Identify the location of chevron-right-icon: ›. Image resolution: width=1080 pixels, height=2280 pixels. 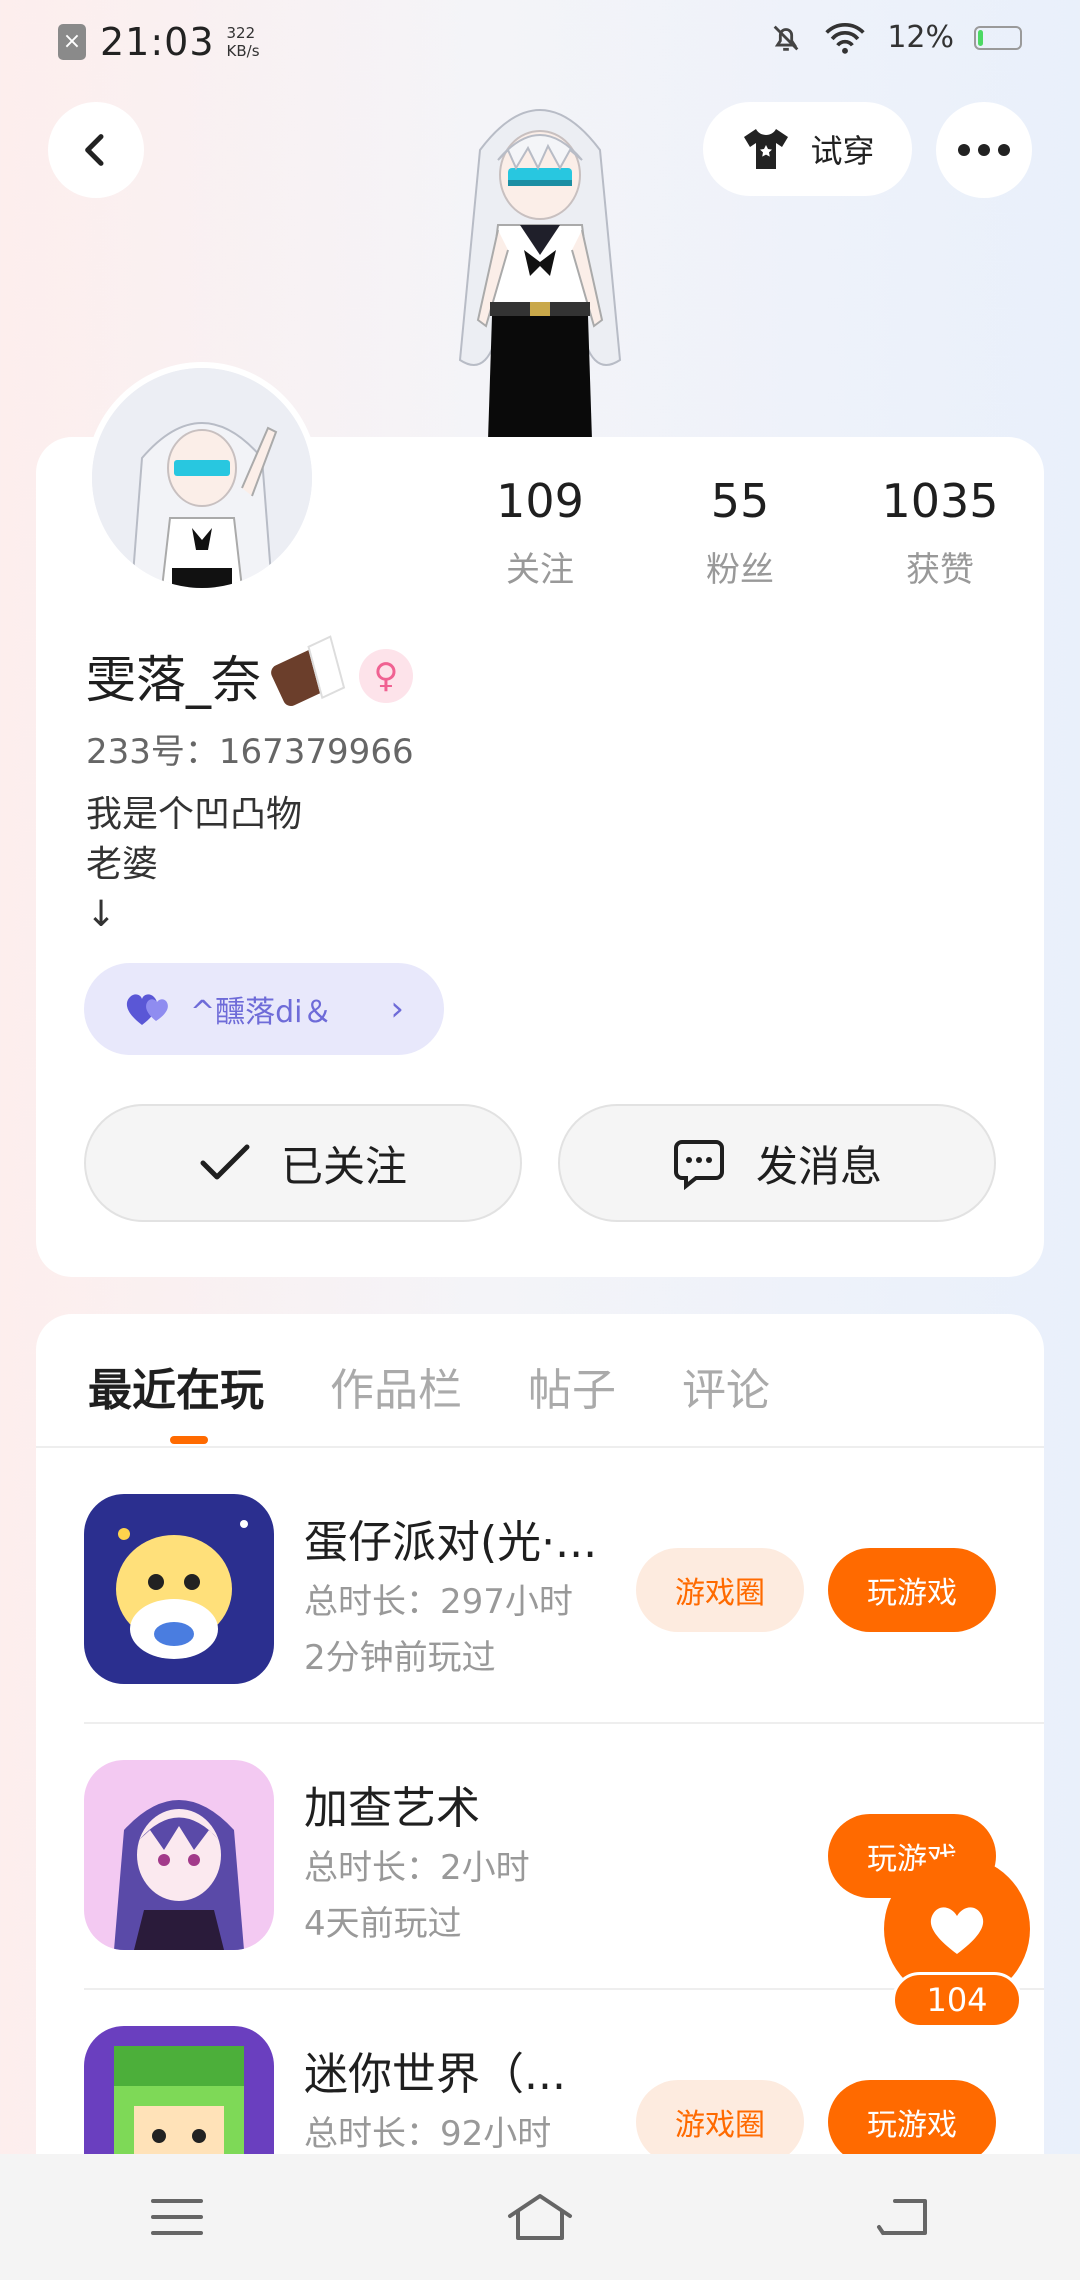
(397, 1009).